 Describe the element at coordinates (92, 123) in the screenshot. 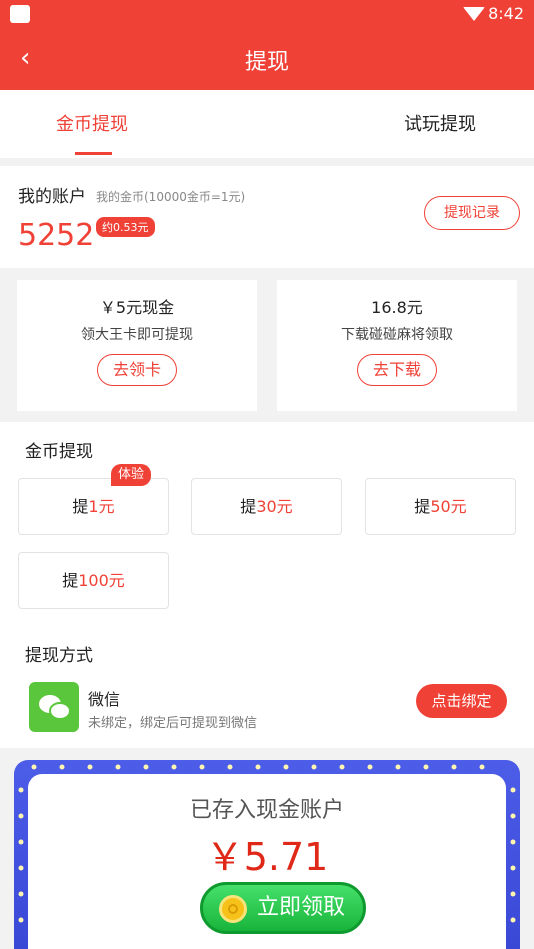

I see `tab-coin-withdraw: 金币提现` at that location.